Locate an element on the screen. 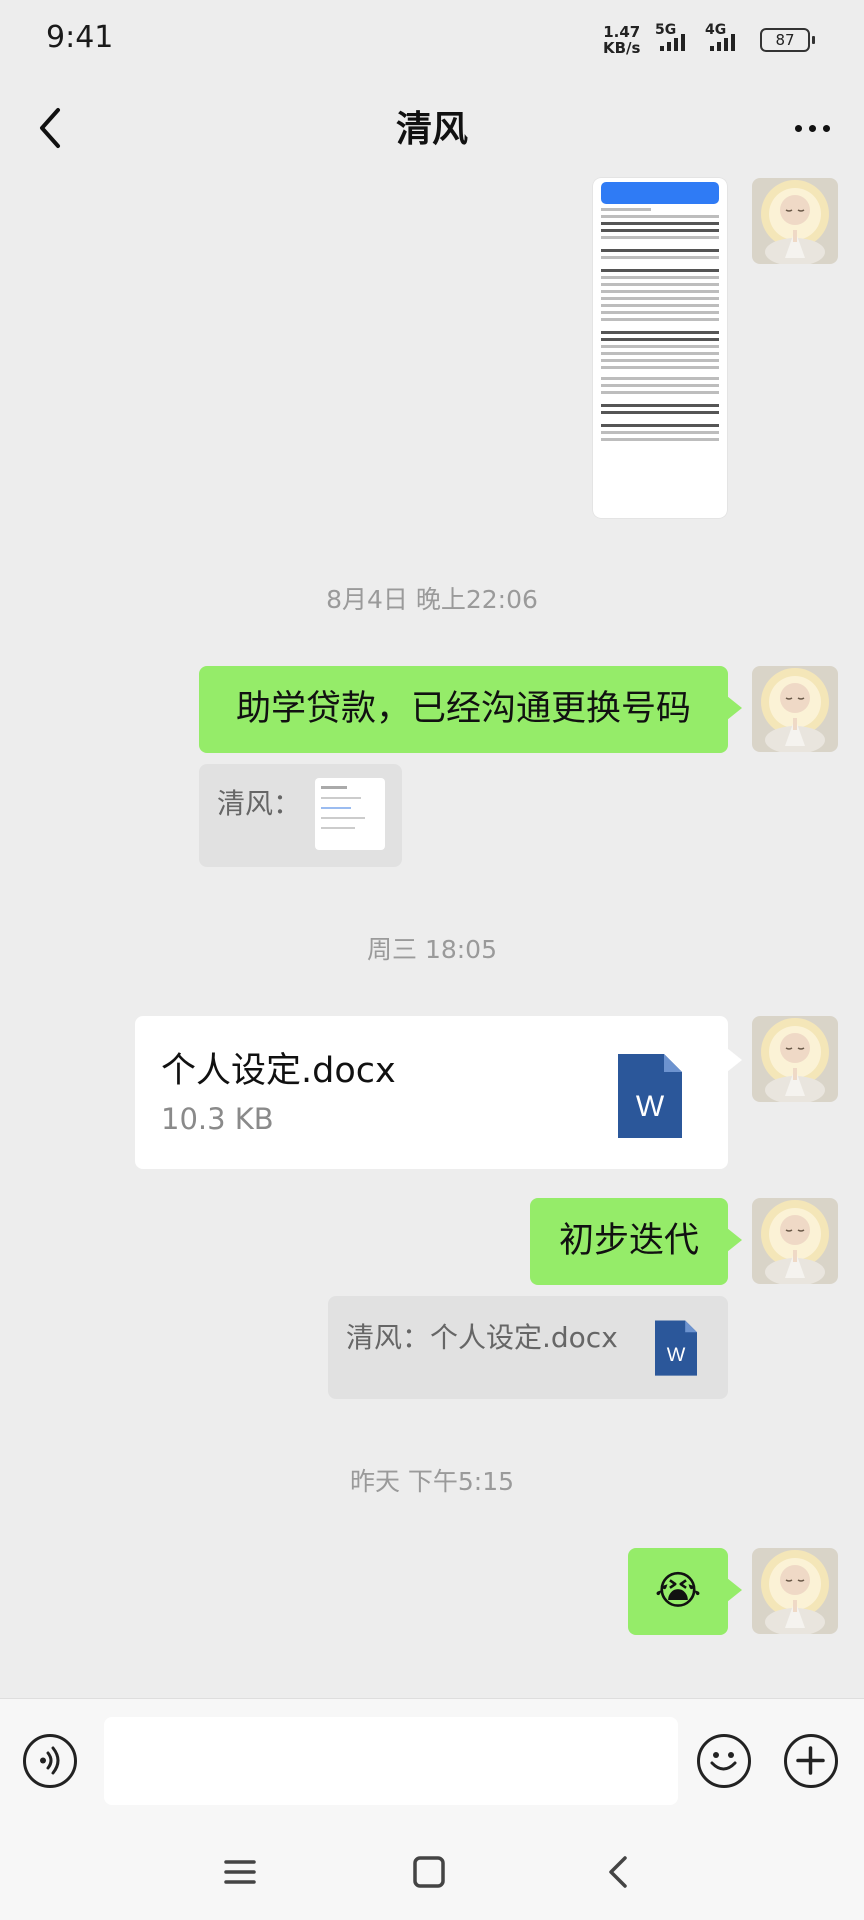 The image size is (864, 1920). crying-emoji-icon: 😭 is located at coordinates (678, 1591).